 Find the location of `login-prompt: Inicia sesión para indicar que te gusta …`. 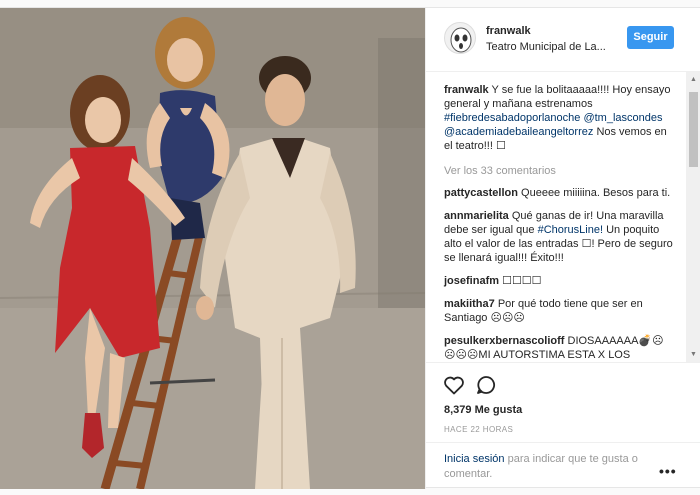

login-prompt: Inicia sesión para indicar que te gusta … is located at coordinates (563, 465).